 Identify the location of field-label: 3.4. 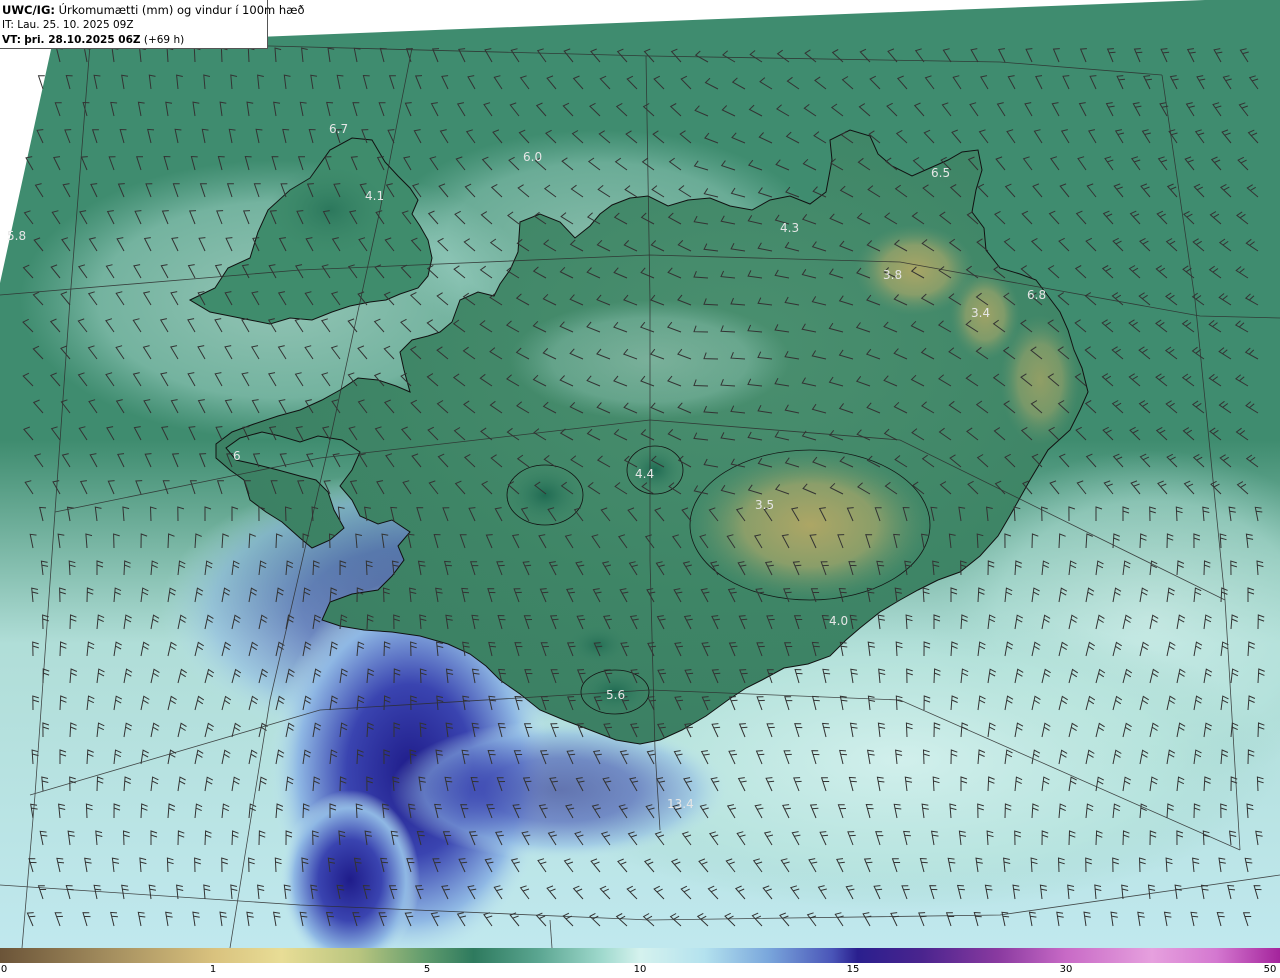
(980, 313).